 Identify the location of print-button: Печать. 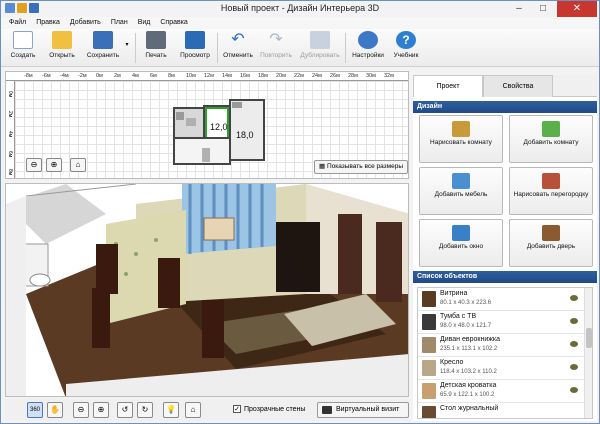
(156, 48).